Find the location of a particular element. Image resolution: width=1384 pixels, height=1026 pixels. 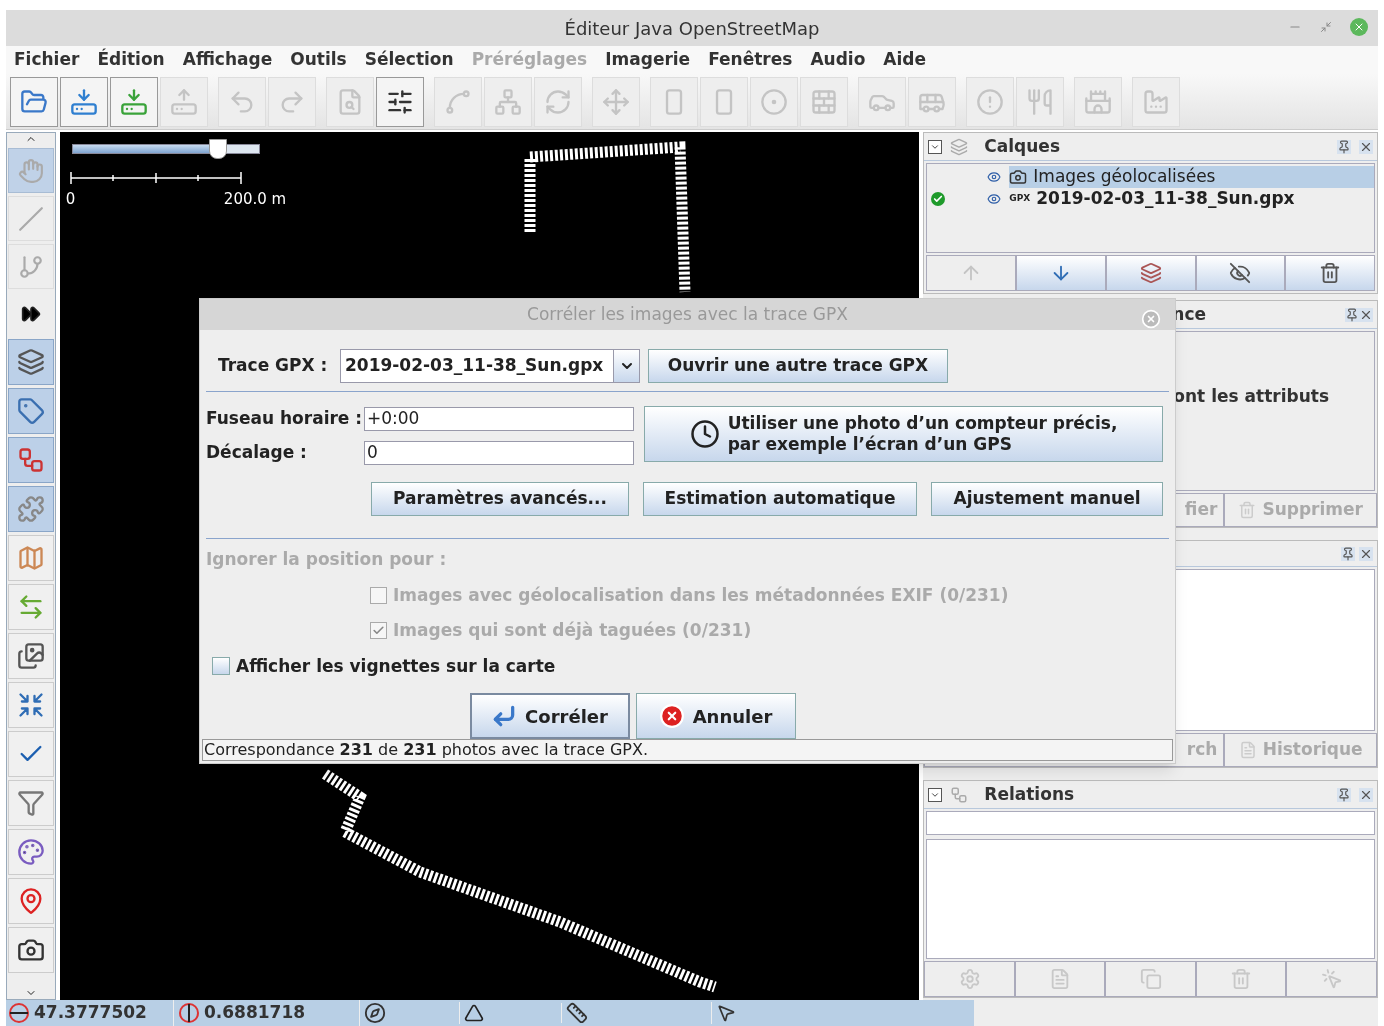

track-value: 2019-02-03_11-38_Sun.gpx is located at coordinates (474, 366).